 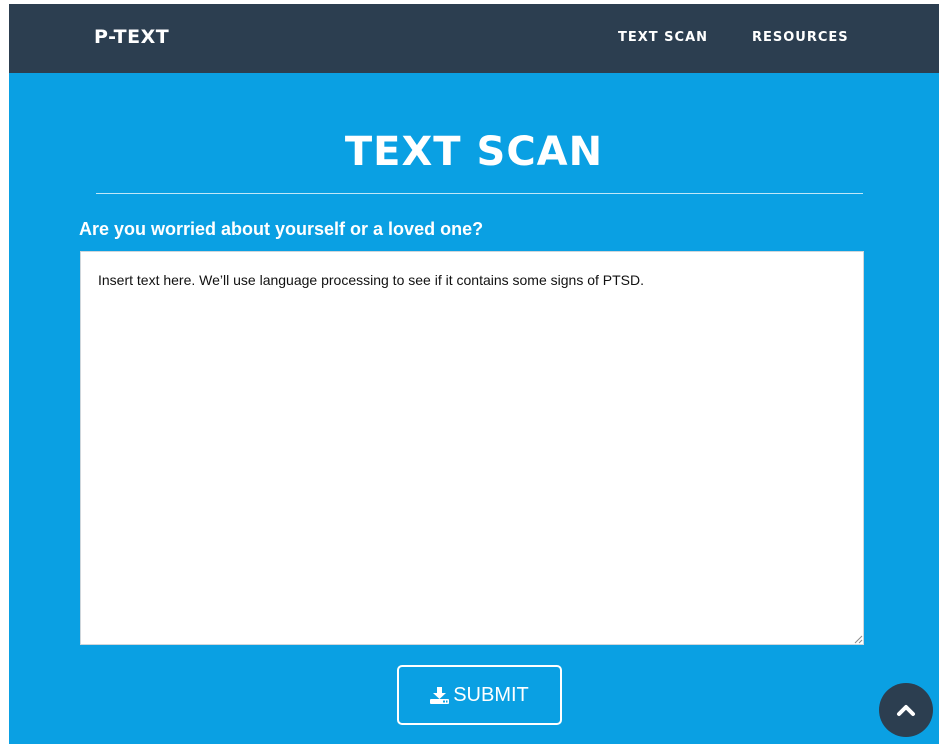 I want to click on page-title: TEXT SCAN, so click(x=474, y=152).